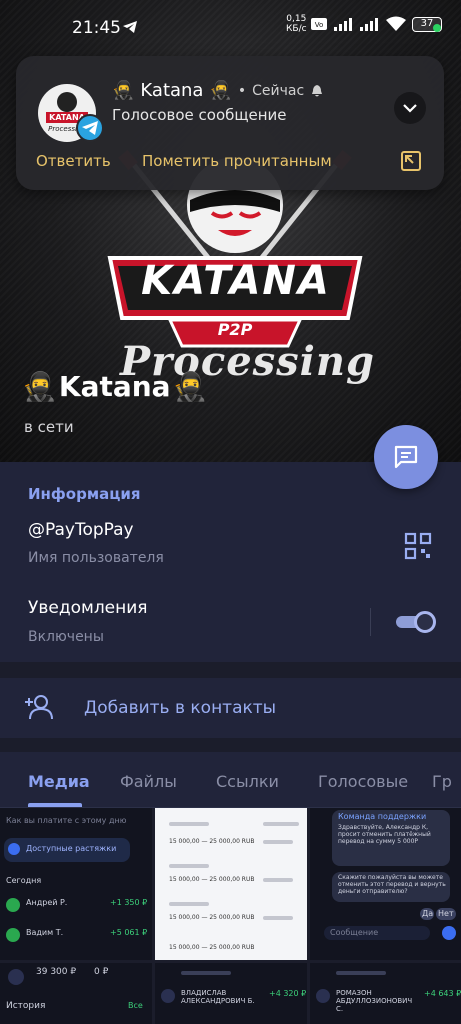 The image size is (461, 1024). What do you see at coordinates (47, 902) in the screenshot?
I see `thumb-row1-name: Андрей Р.` at bounding box center [47, 902].